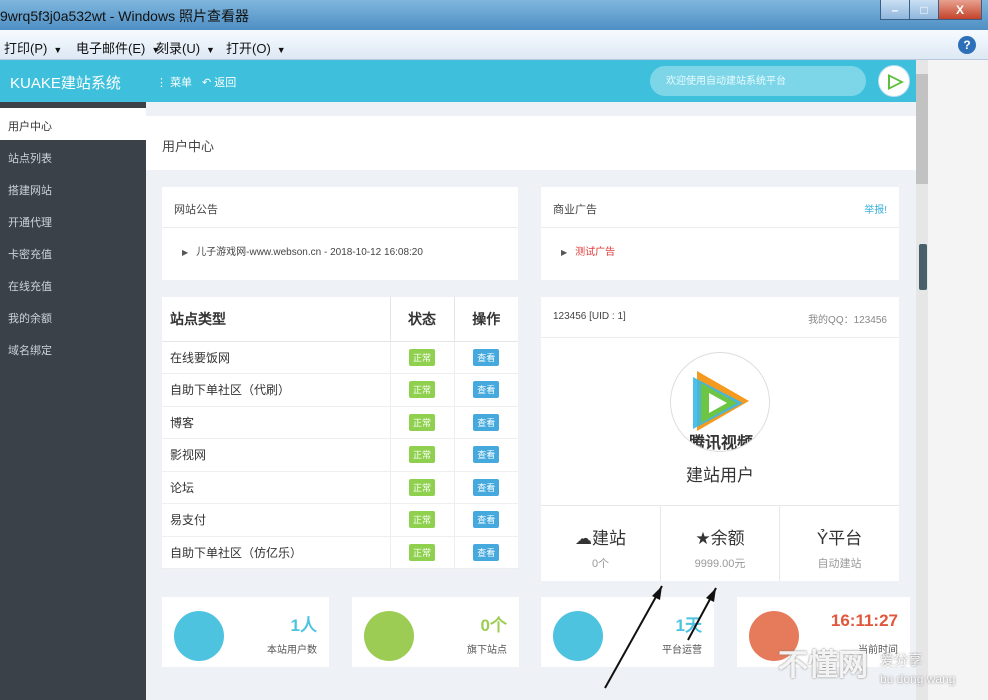  What do you see at coordinates (487, 650) in the screenshot?
I see `kpi-sites-caption: 旗下站点` at bounding box center [487, 650].